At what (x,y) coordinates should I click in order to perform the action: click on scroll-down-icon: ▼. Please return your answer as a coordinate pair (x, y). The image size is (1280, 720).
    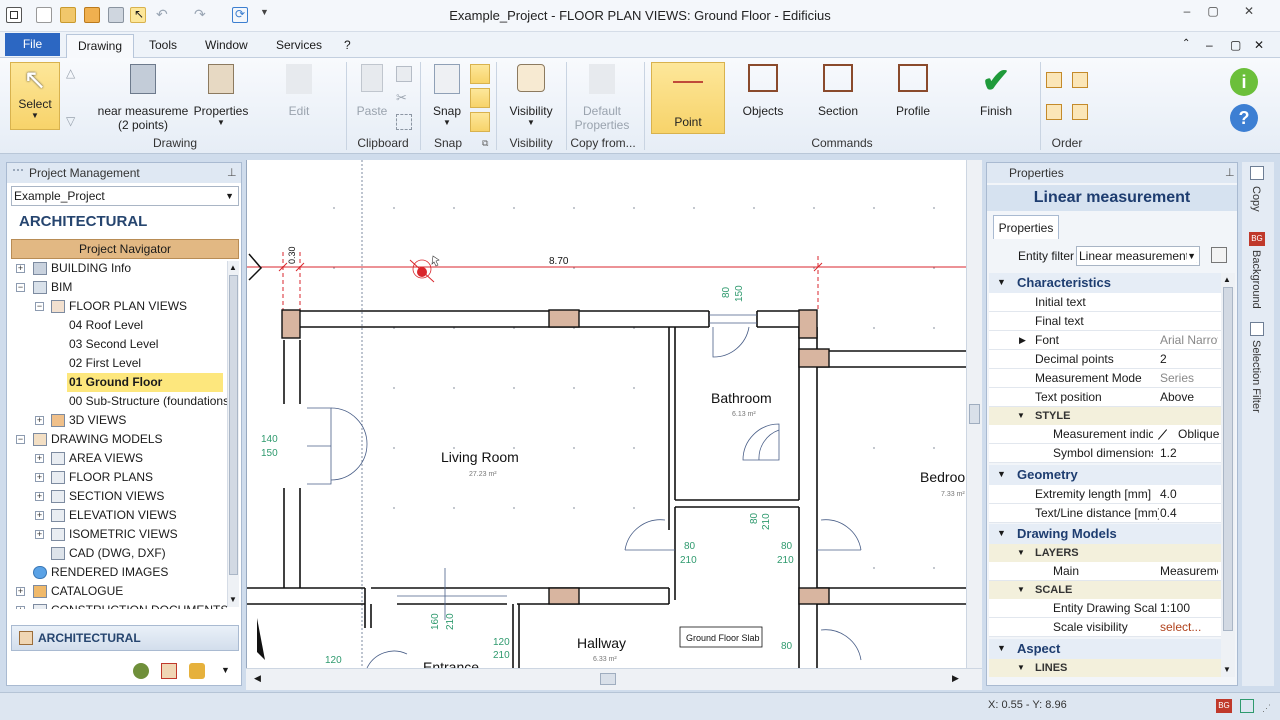
    Looking at the image, I should click on (233, 599).